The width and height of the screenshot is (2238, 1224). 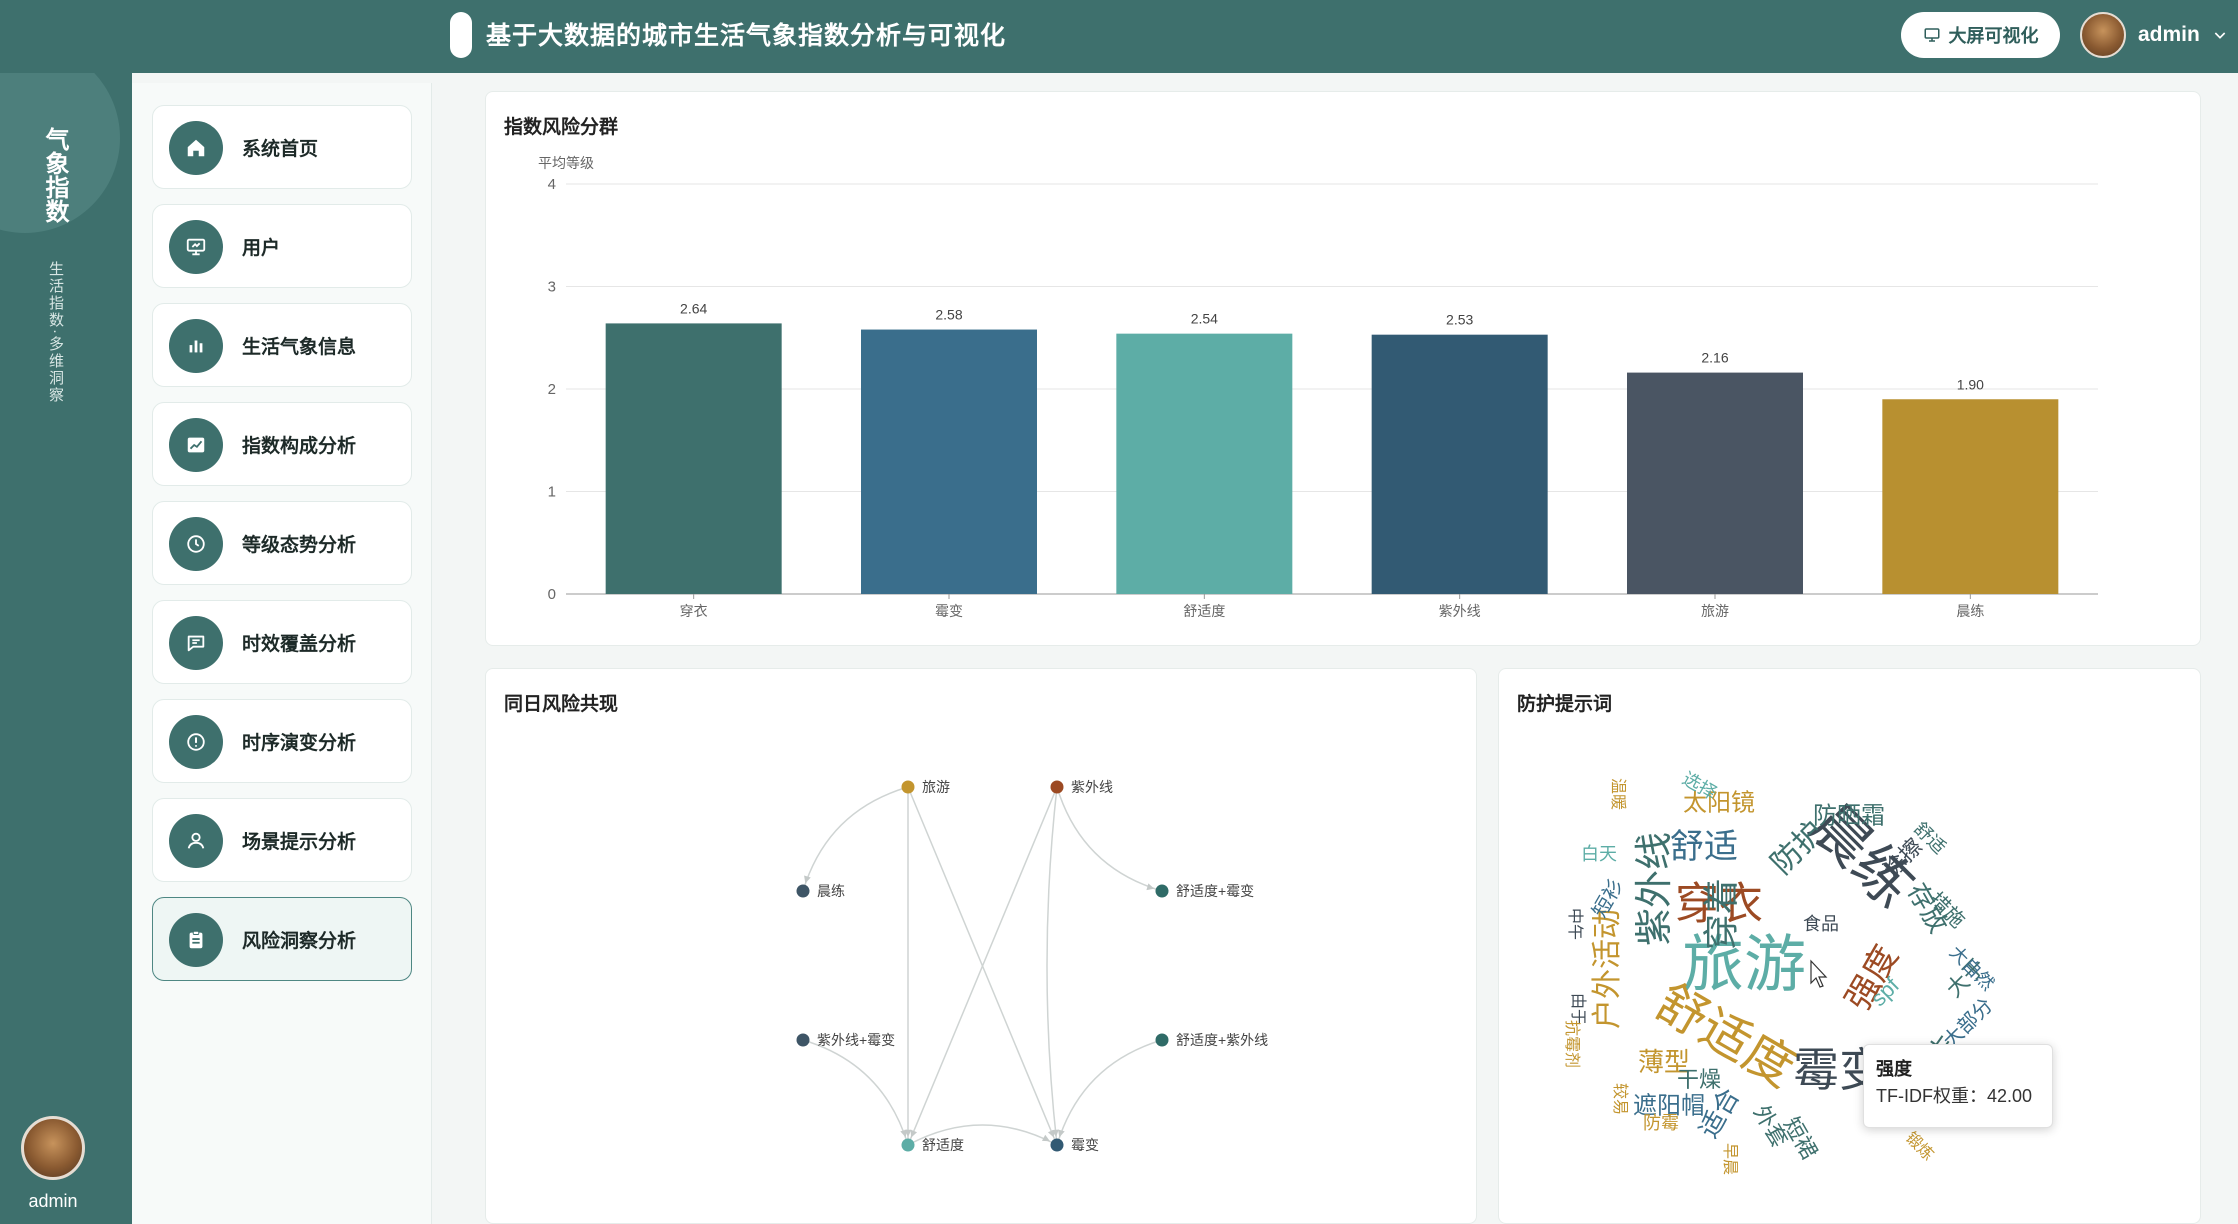 What do you see at coordinates (1721, 914) in the screenshot?
I see `cloud-word: 穿着` at bounding box center [1721, 914].